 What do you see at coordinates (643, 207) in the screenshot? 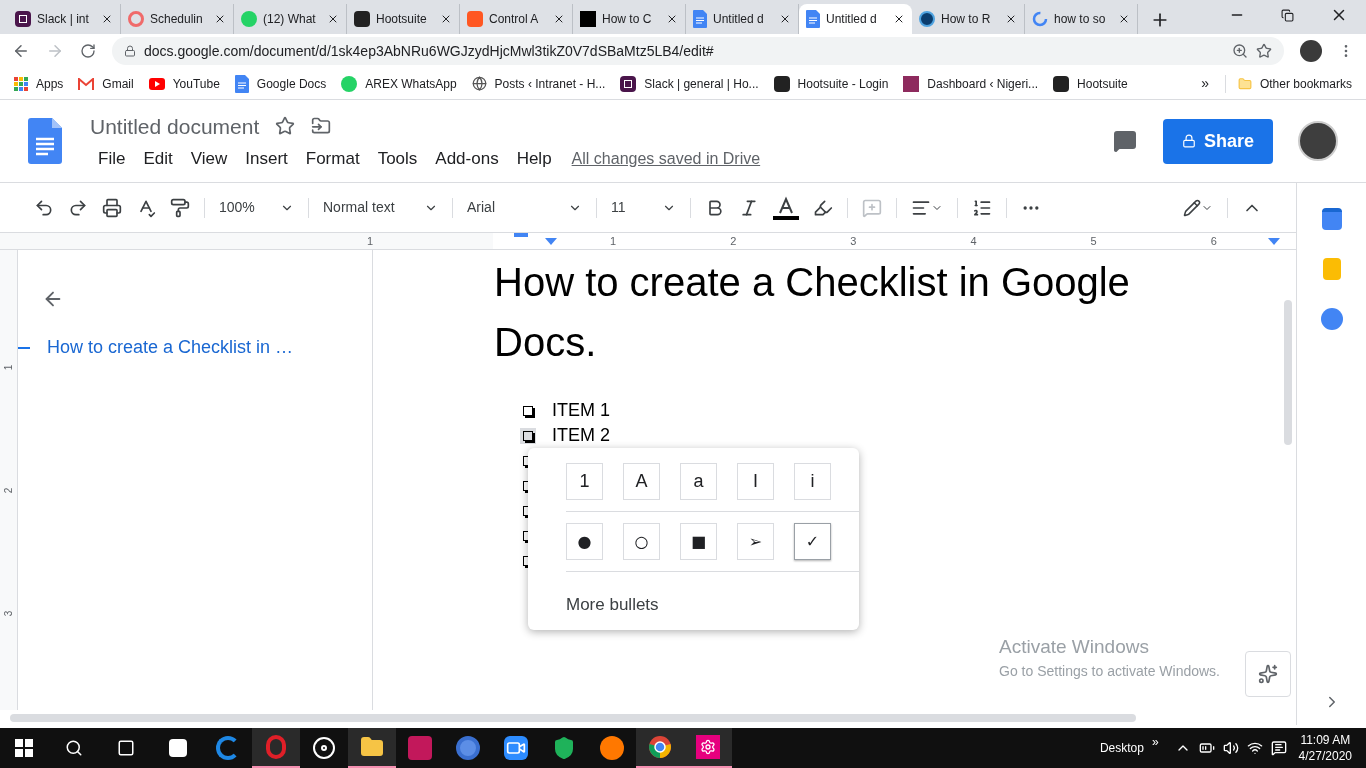
I see `font-size-dropdown: 11` at bounding box center [643, 207].